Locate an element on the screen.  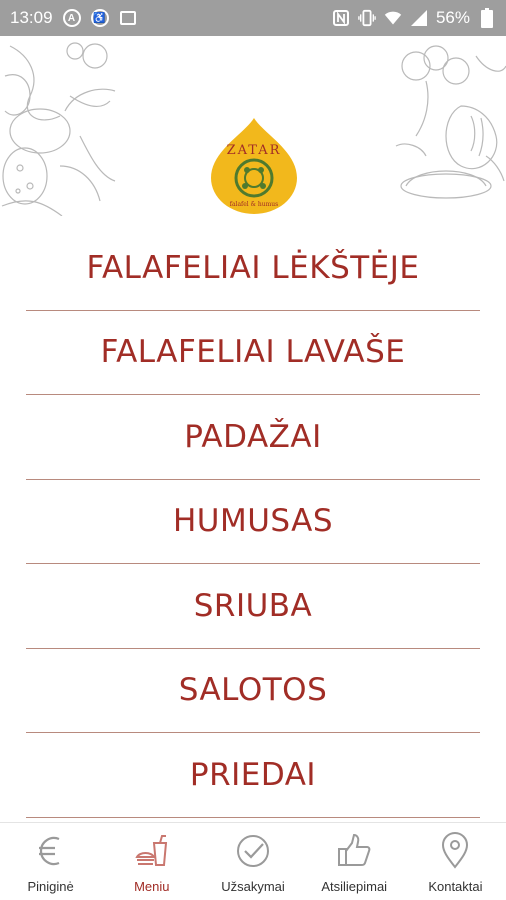
nav-item-atsiliepimai: Atsiliepimai is located at coordinates (354, 861).